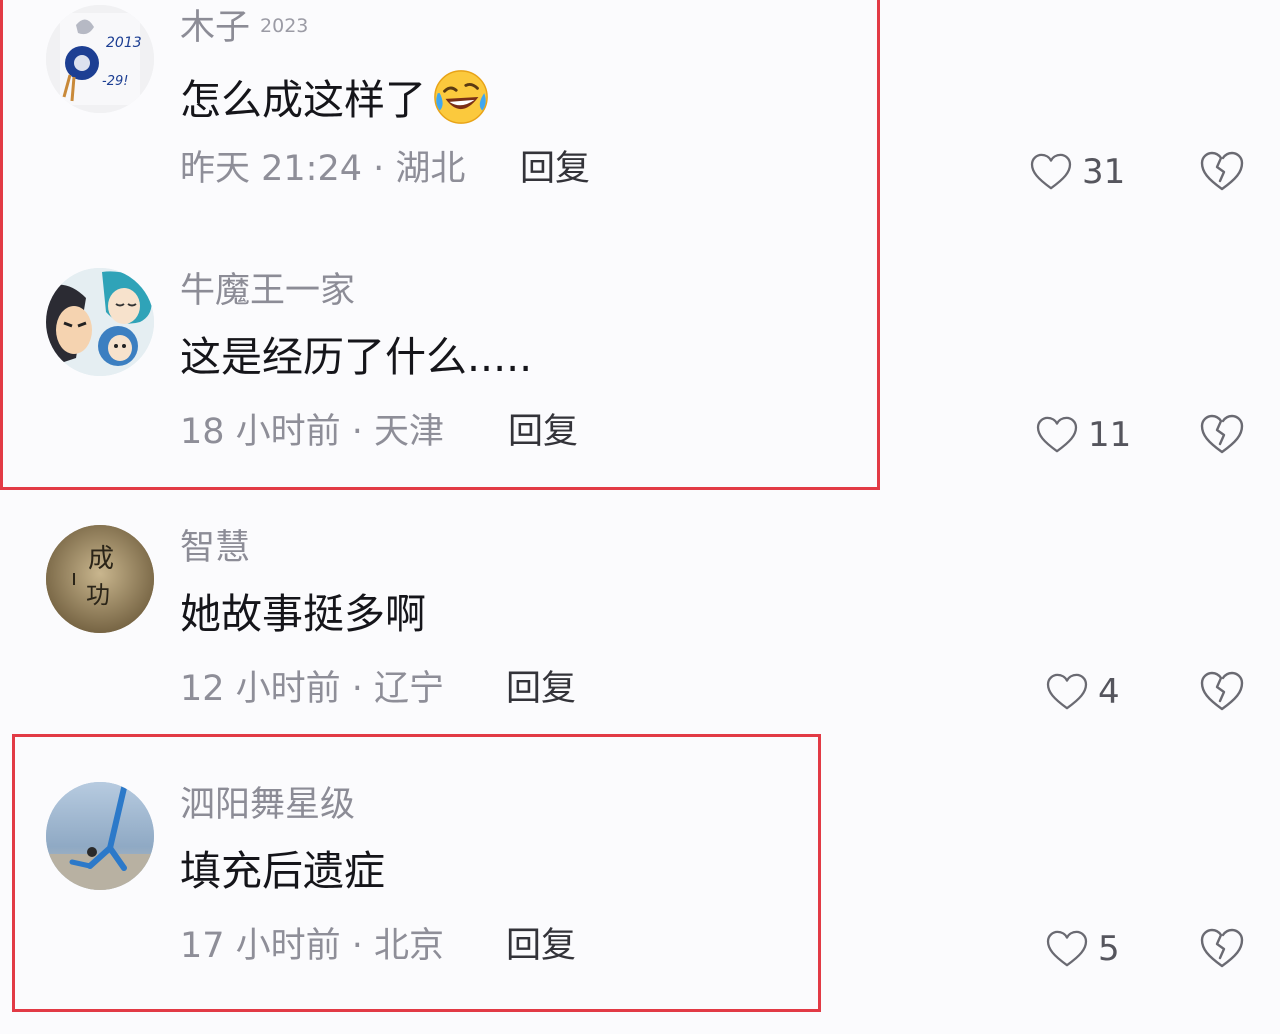 The height and width of the screenshot is (1034, 1280). I want to click on username-text: 智慧, so click(215, 548).